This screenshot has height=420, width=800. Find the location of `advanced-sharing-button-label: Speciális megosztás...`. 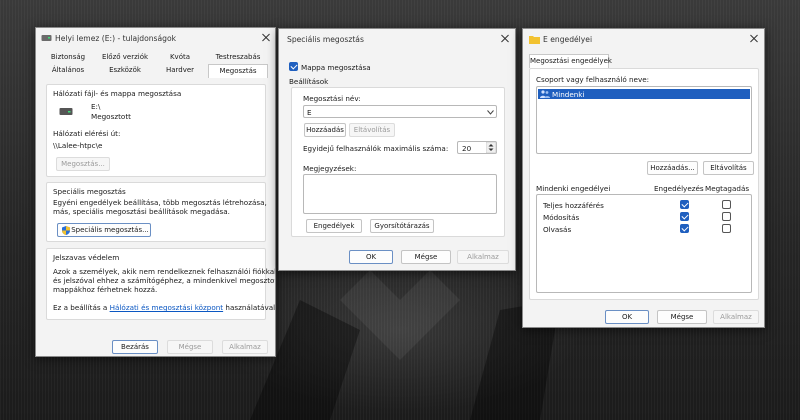

advanced-sharing-button-label: Speciális megosztás... is located at coordinates (110, 230).